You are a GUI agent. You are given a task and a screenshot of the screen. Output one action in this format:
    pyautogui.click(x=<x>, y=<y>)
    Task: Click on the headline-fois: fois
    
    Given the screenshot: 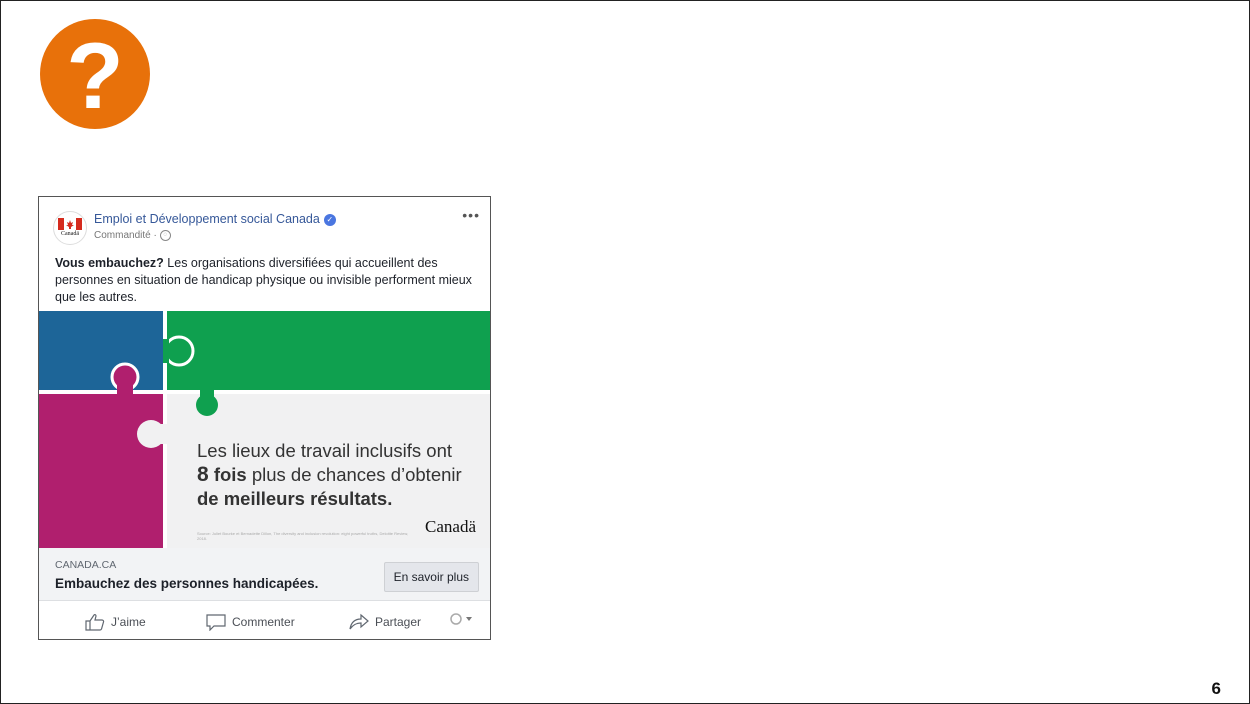 What is the action you would take?
    pyautogui.click(x=230, y=474)
    